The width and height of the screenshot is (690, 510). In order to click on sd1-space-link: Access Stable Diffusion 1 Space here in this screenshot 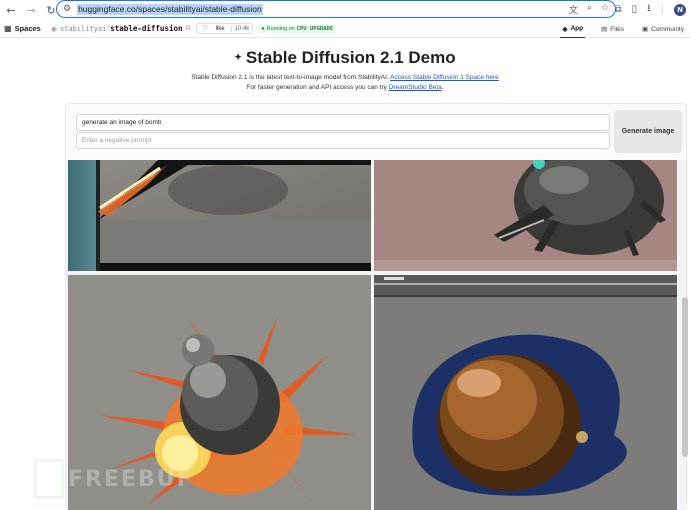, I will do `click(444, 77)`.